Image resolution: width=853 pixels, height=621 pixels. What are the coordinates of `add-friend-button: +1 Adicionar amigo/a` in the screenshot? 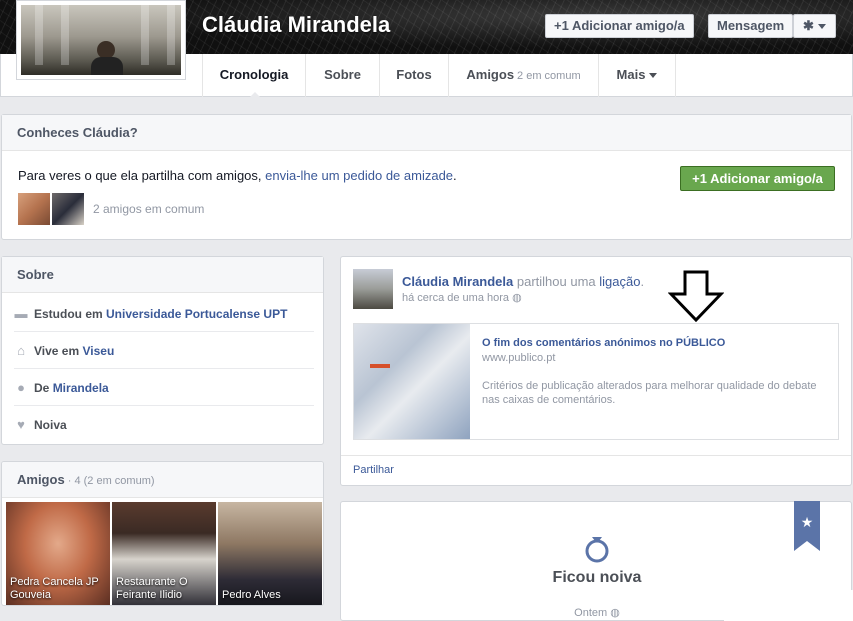 It's located at (619, 26).